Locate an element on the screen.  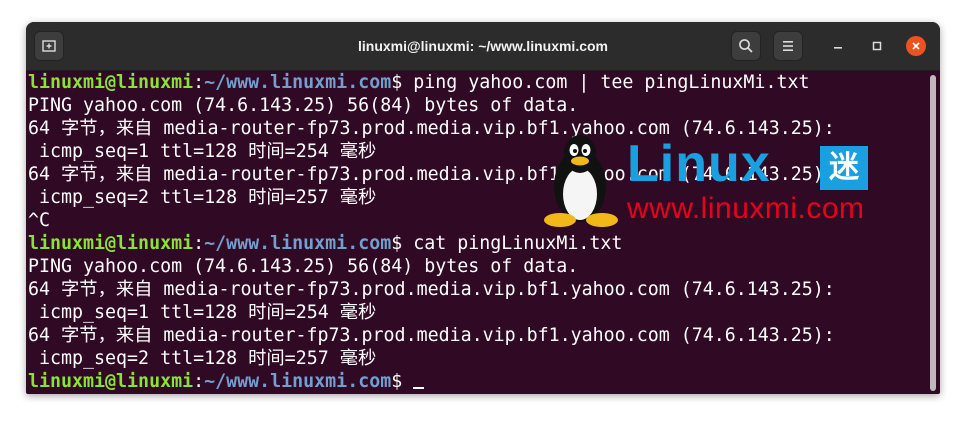
title-bar: linuxmi@linuxmi: ~/www.linuxmi.com is located at coordinates (483, 46).